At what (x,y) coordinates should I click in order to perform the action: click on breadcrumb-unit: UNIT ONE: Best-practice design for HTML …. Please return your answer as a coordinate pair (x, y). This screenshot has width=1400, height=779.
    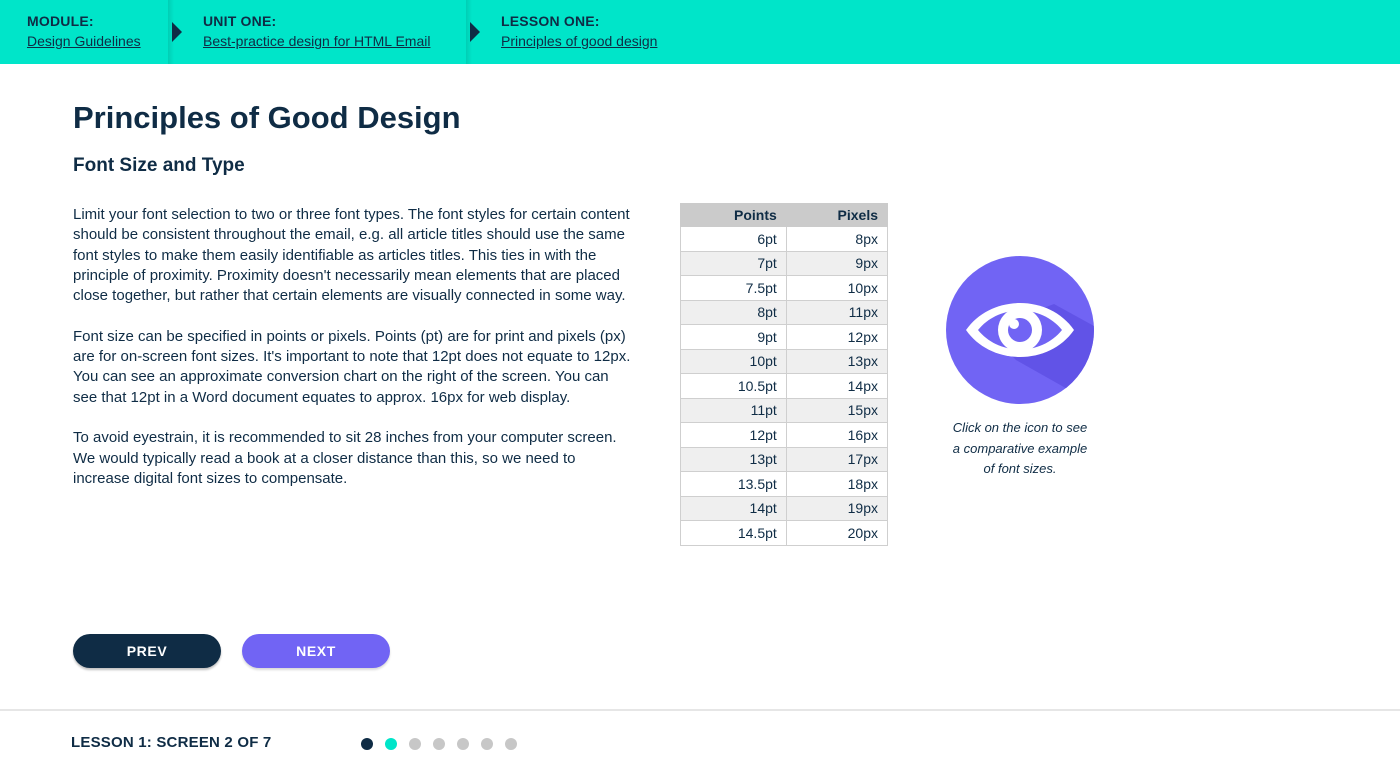
    Looking at the image, I should click on (326, 32).